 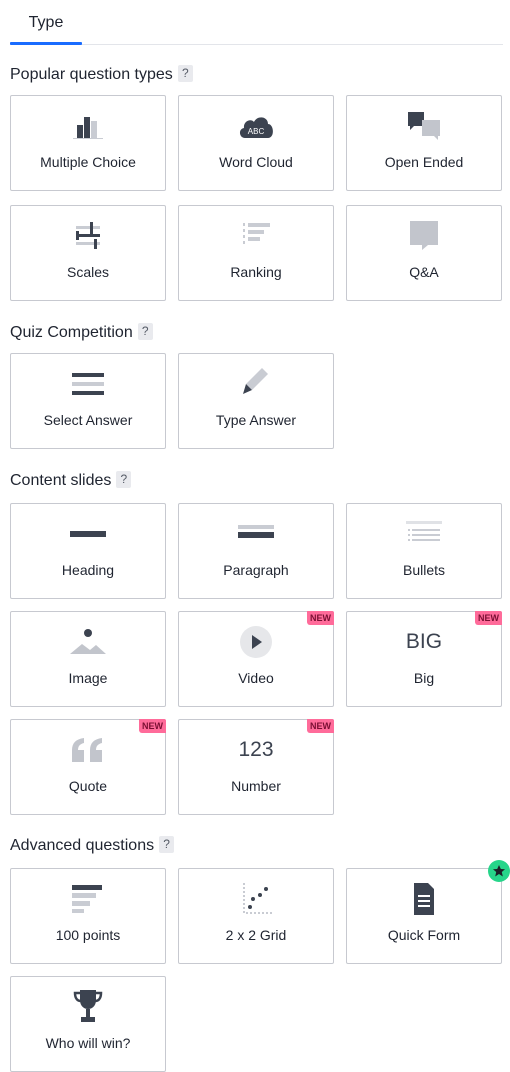 What do you see at coordinates (88, 642) in the screenshot?
I see `image-icon` at bounding box center [88, 642].